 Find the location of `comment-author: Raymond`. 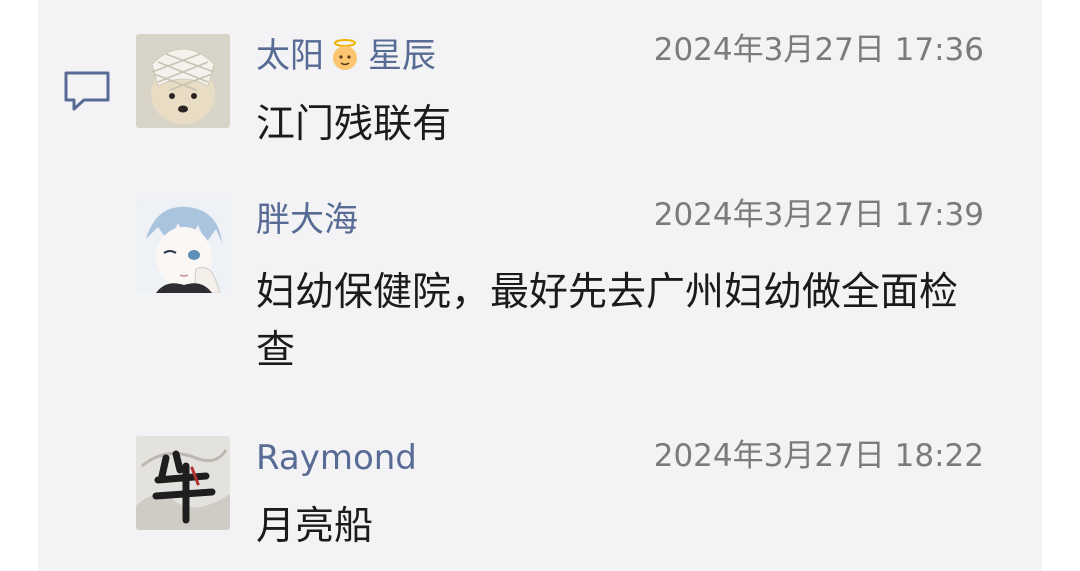

comment-author: Raymond is located at coordinates (336, 458).